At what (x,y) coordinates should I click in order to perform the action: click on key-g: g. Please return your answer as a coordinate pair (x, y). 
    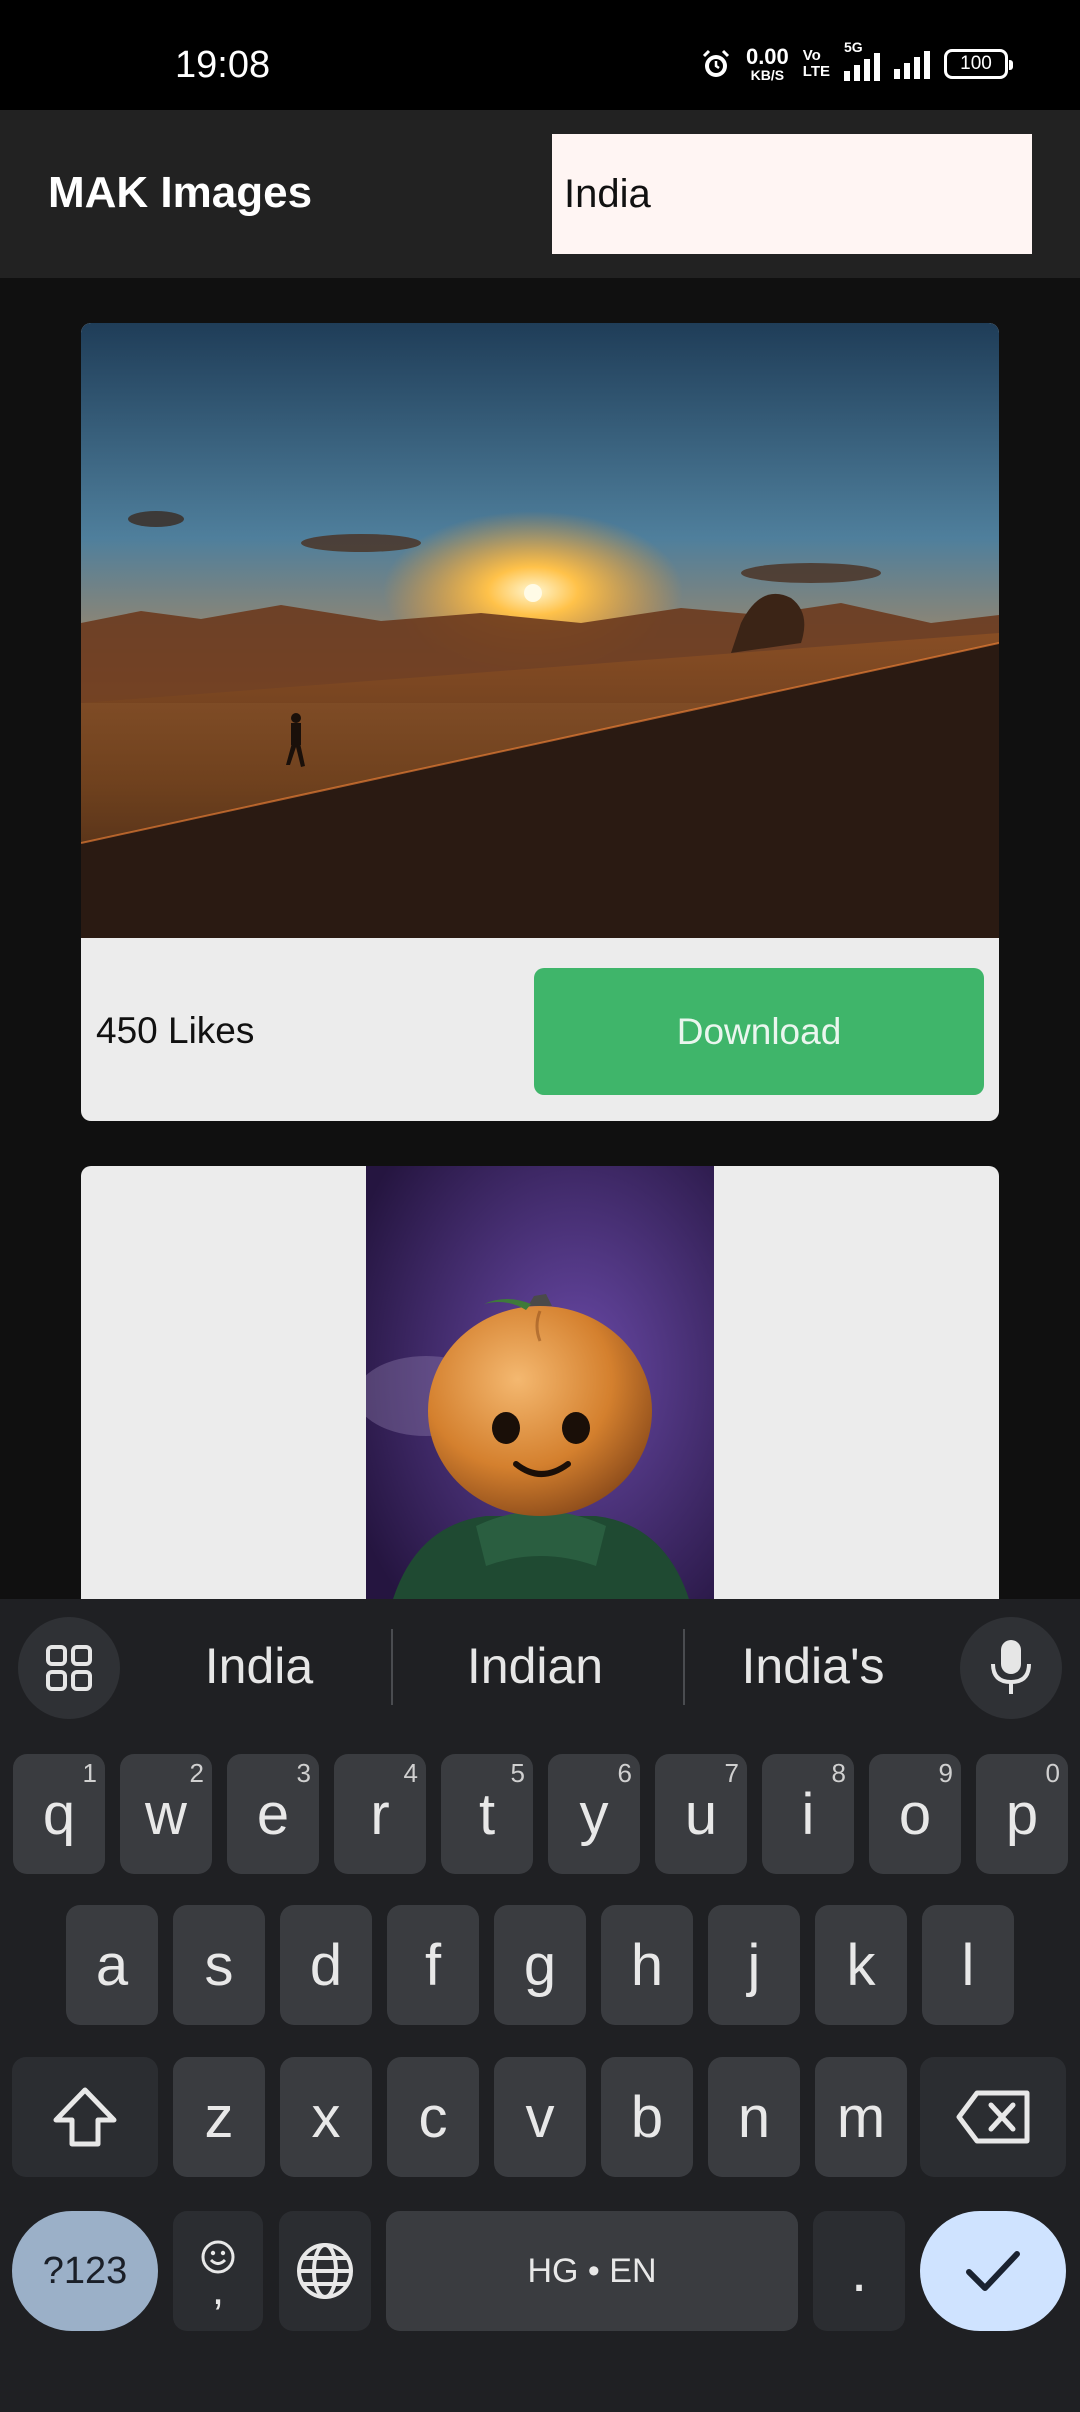
    Looking at the image, I should click on (540, 1965).